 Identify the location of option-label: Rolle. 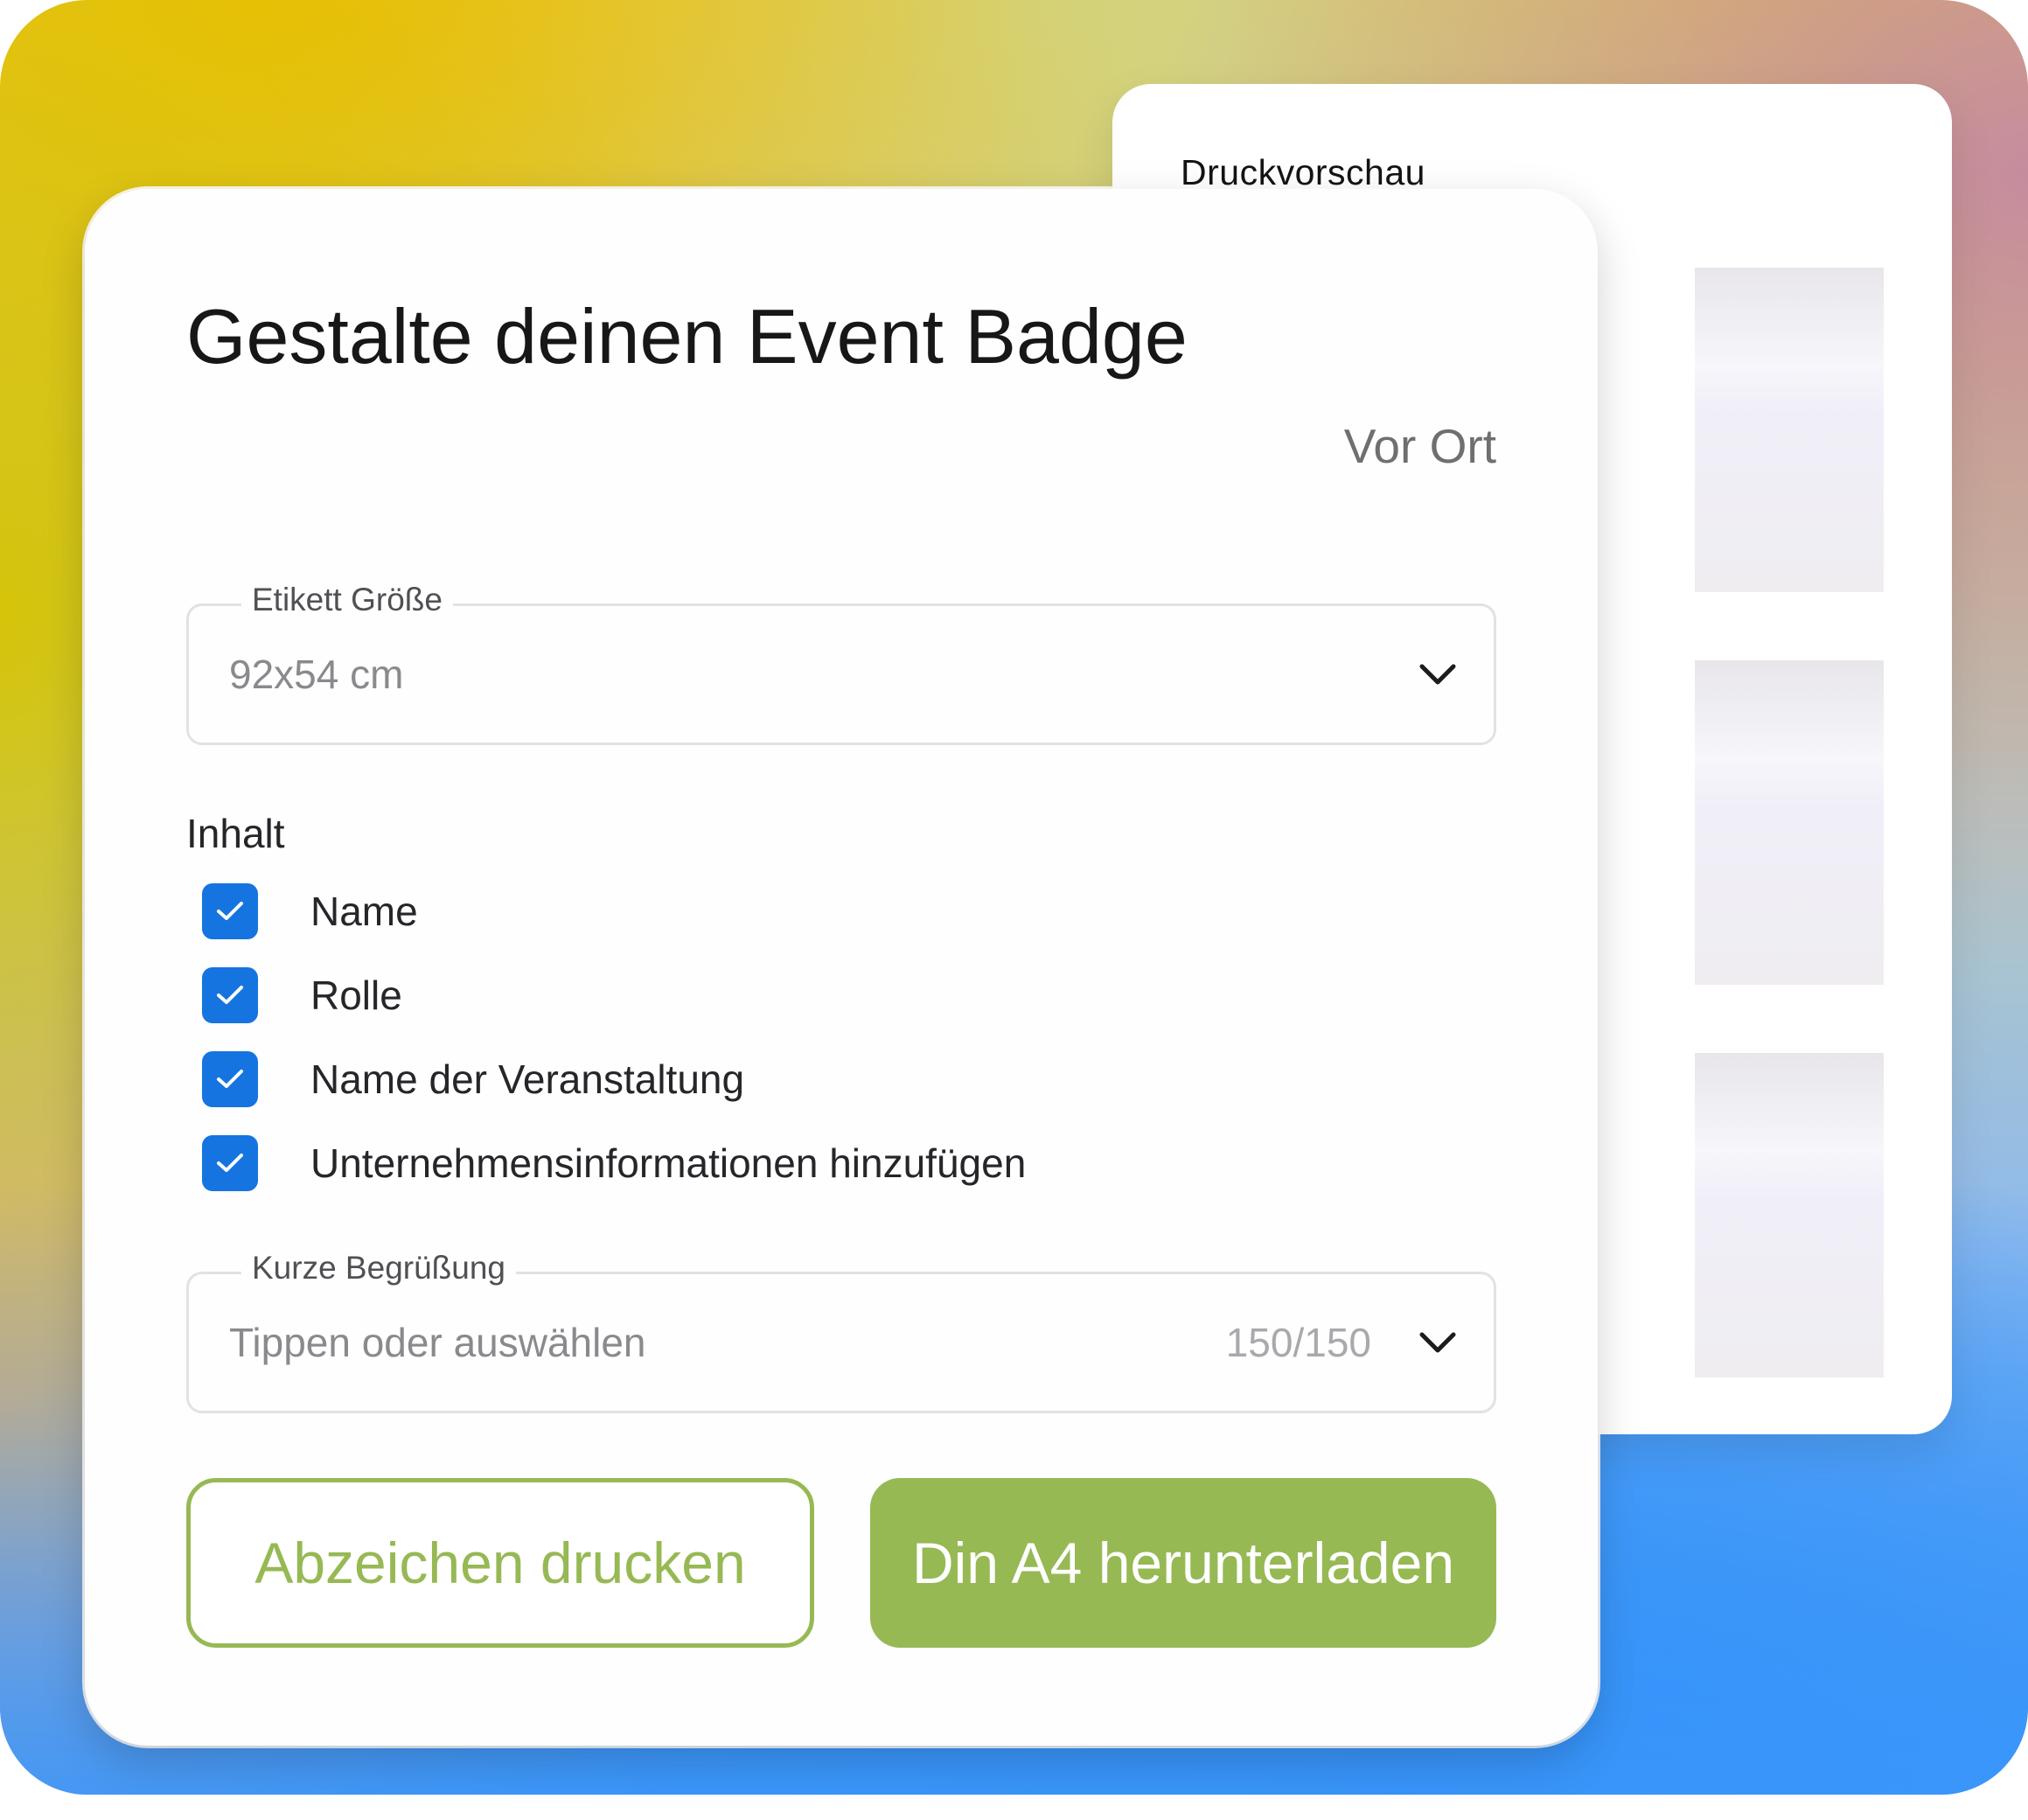
(356, 995).